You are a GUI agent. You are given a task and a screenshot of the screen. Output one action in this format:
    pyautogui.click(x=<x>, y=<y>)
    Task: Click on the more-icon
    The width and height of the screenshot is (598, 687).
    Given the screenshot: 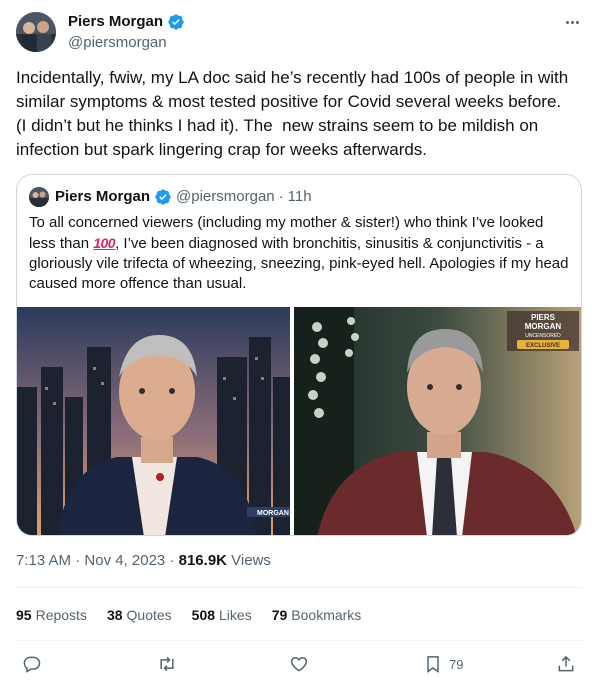 What is the action you would take?
    pyautogui.click(x=572, y=22)
    